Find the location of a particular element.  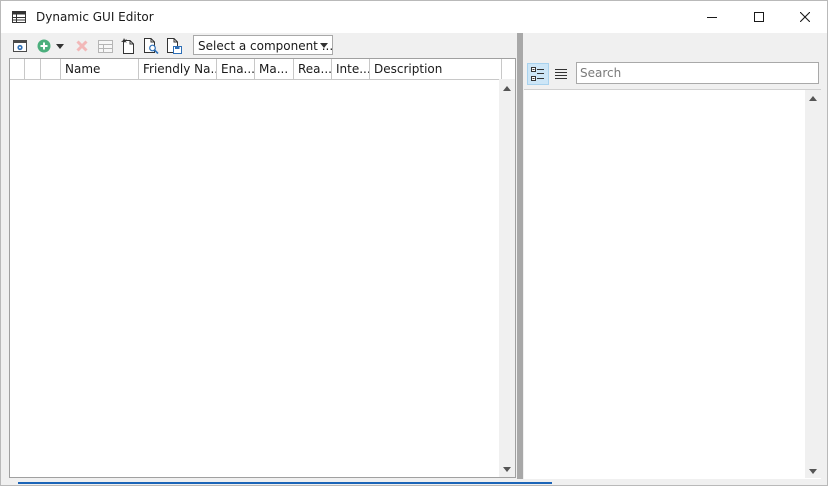

alphabetical-icon is located at coordinates (561, 74).